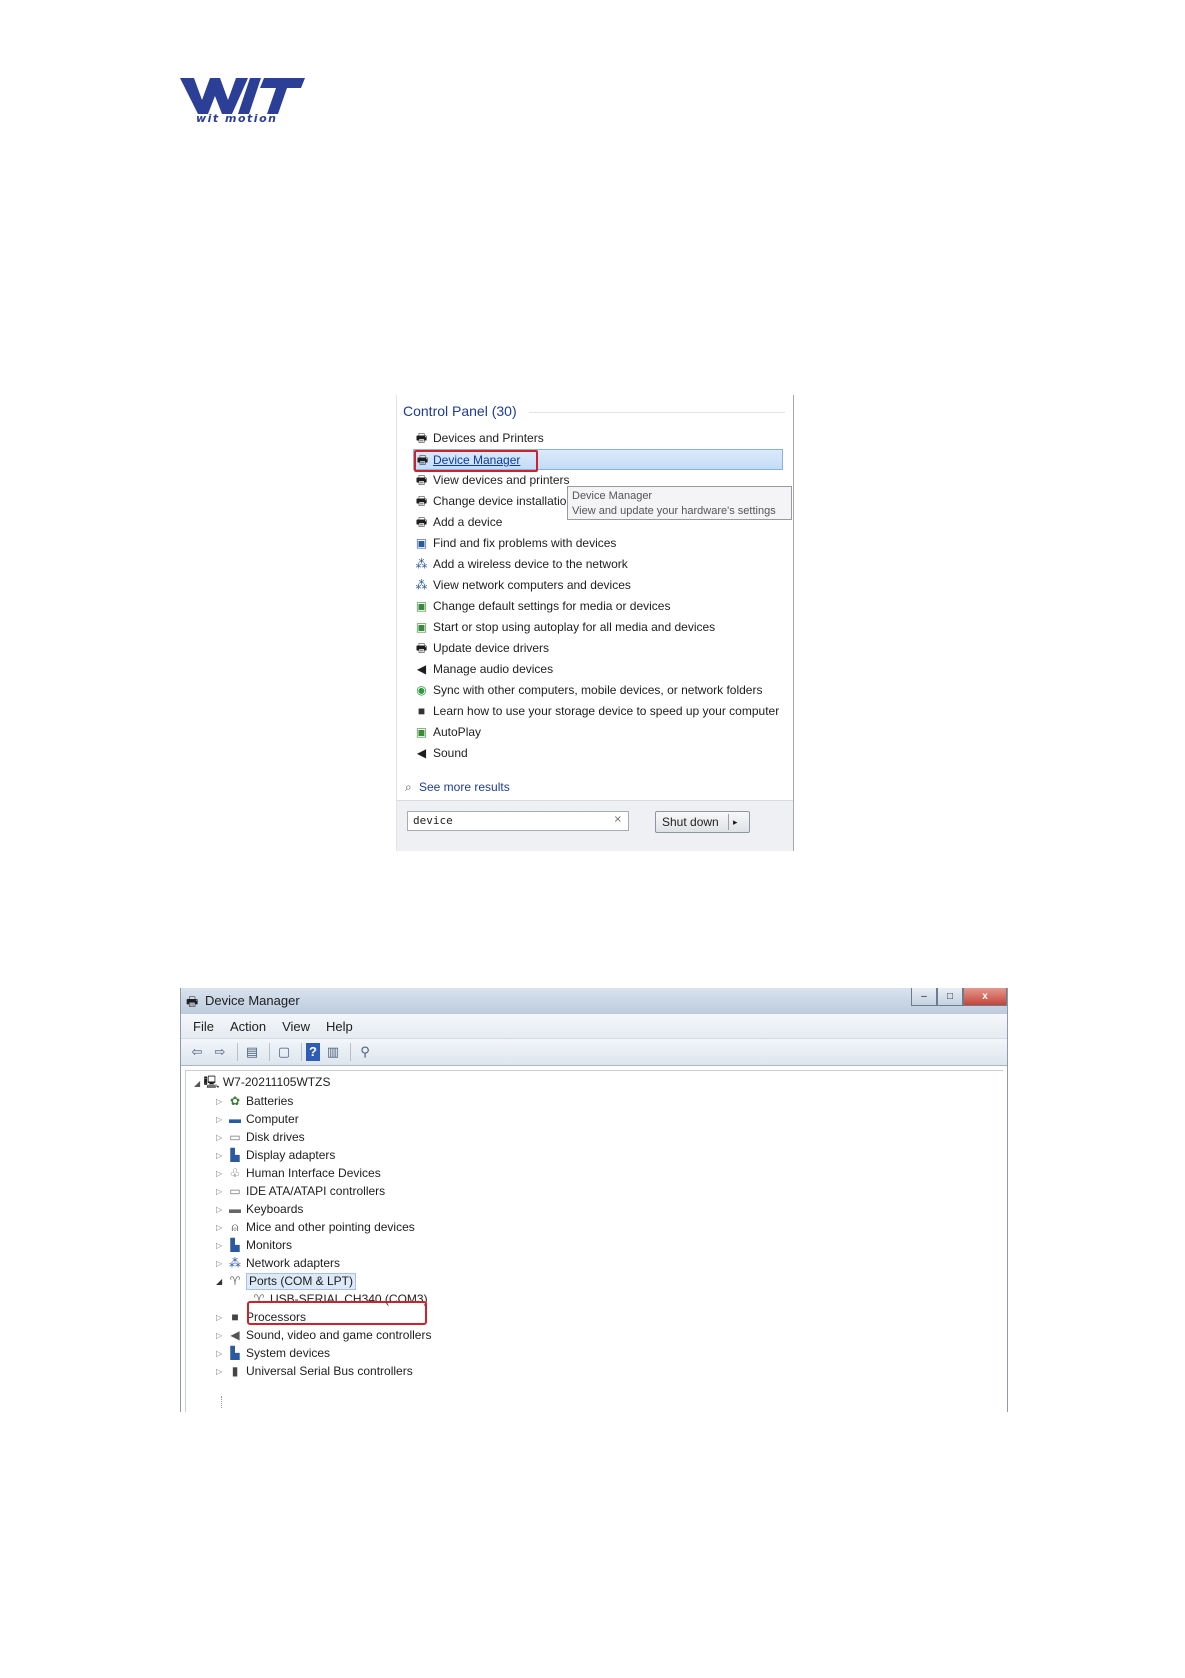 The height and width of the screenshot is (1678, 1185). Describe the element at coordinates (457, 787) in the screenshot. I see `see-more-results-link: ⌕ See more results` at that location.